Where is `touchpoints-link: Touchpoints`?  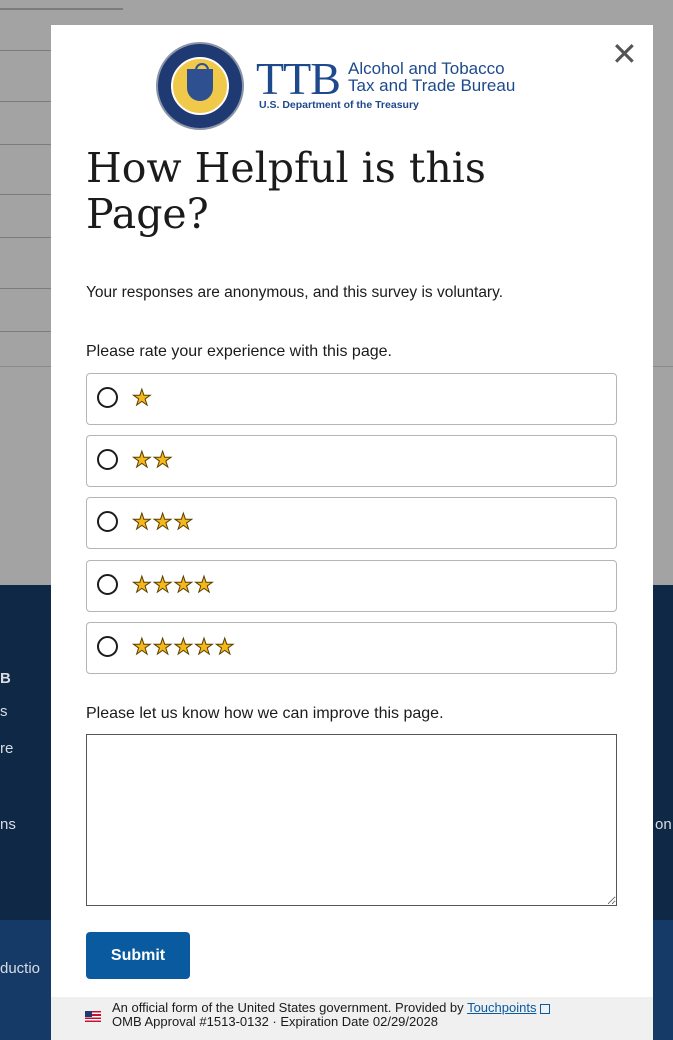
touchpoints-link: Touchpoints is located at coordinates (501, 1007).